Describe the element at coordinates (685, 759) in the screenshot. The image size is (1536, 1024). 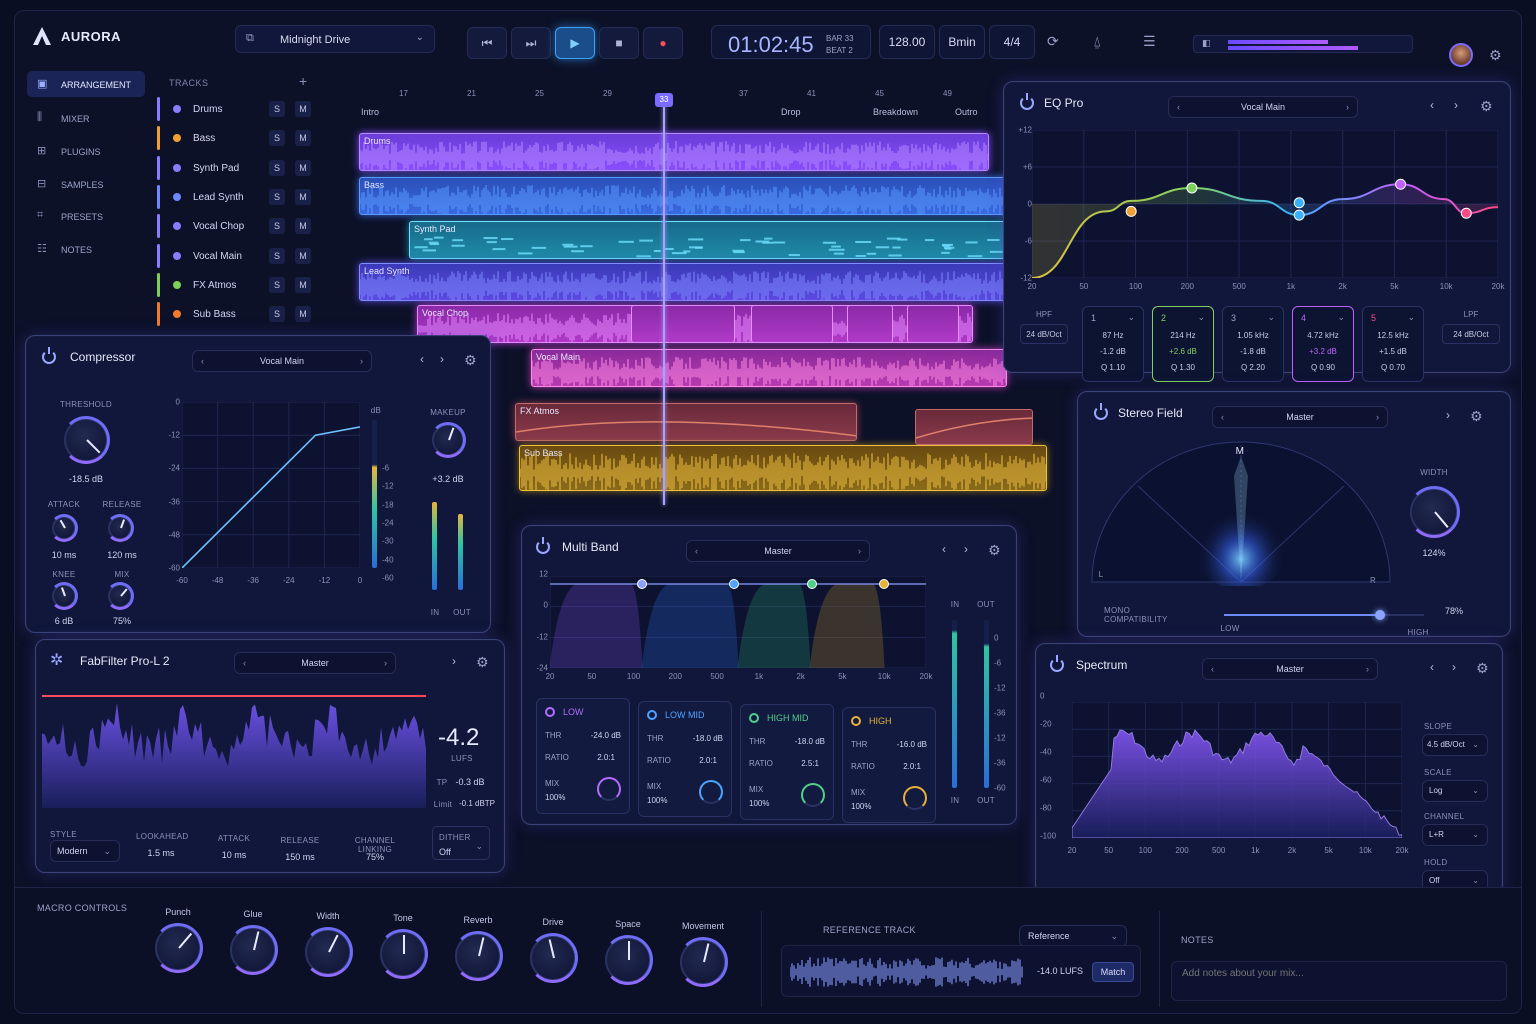
I see `band-card: LOW MID THR -18.0 dB RATIO 2.0:1 MIX 100%` at that location.